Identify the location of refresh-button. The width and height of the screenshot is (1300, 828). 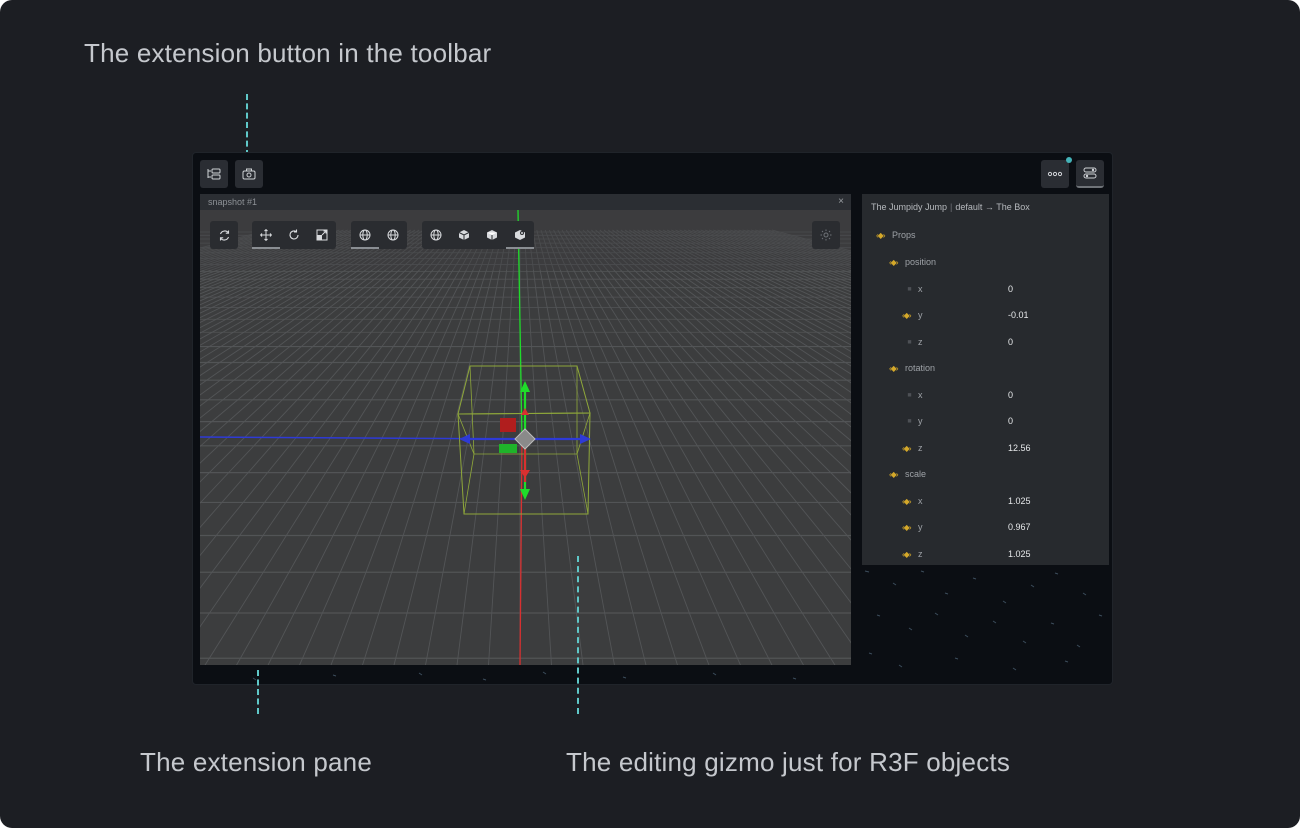
(224, 235).